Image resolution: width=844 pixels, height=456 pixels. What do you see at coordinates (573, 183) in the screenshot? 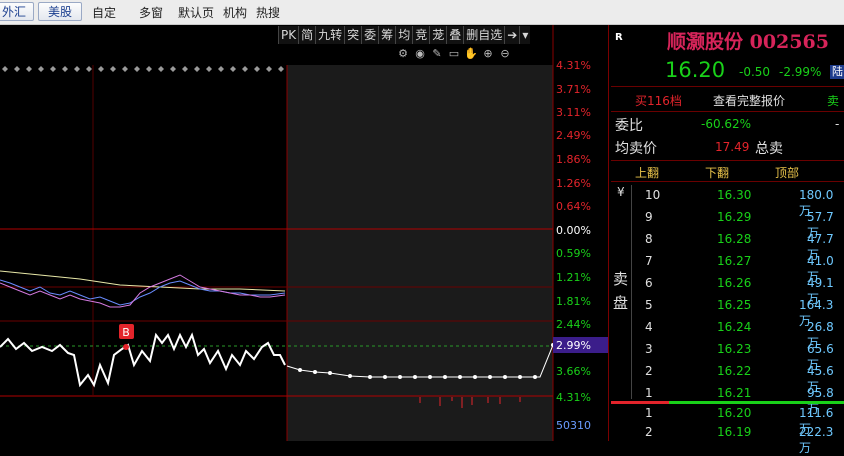
I see `pct-label: 1.26%` at bounding box center [573, 183].